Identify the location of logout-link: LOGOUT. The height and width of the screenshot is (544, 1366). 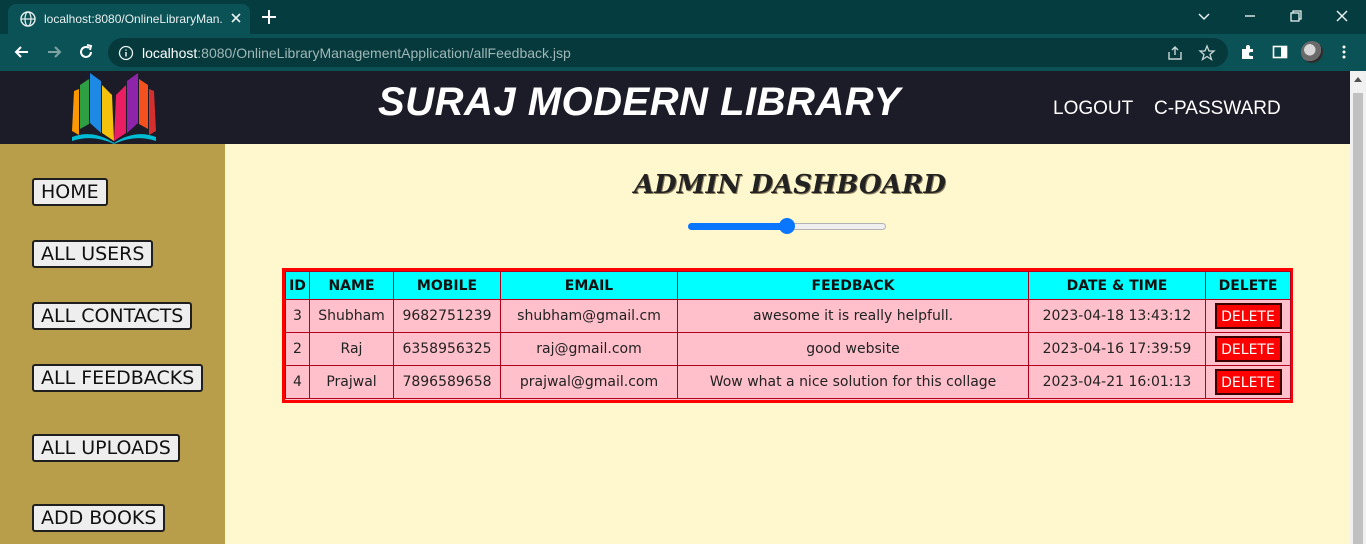
(1093, 109).